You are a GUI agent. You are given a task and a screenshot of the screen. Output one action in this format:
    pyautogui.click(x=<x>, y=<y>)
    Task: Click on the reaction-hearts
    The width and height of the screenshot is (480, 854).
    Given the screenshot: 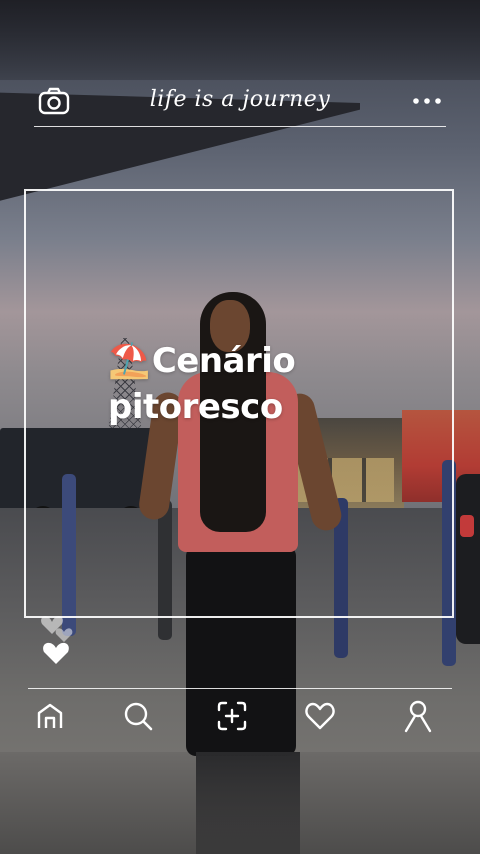 What is the action you would take?
    pyautogui.click(x=60, y=638)
    